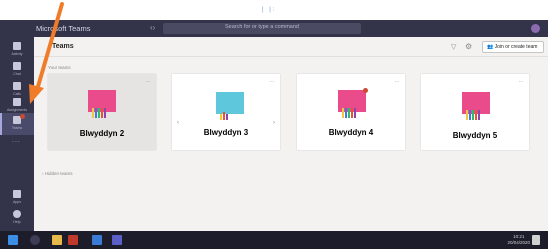 Image resolution: width=548 pixels, height=249 pixels. I want to click on annotation-arrow-icon, so click(46, 53).